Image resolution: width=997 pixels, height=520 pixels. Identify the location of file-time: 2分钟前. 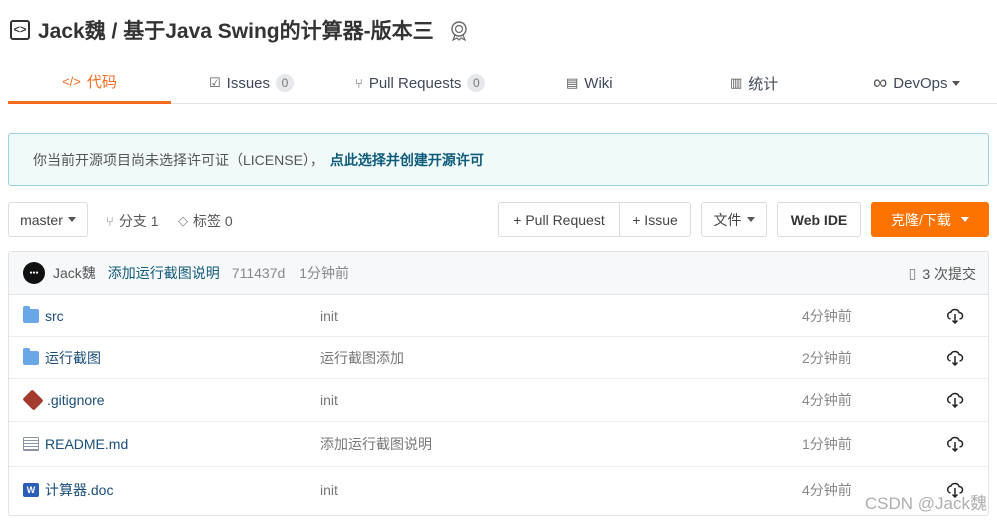
(827, 357).